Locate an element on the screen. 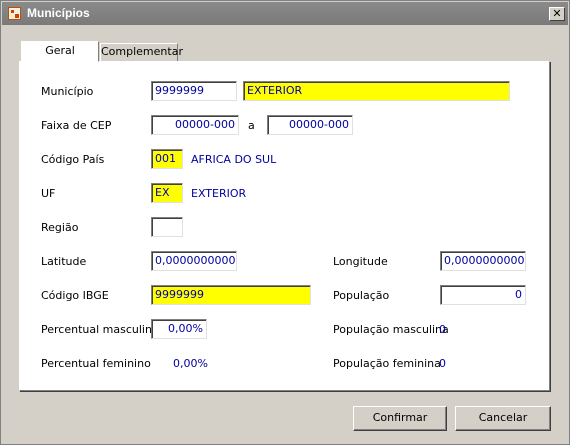 This screenshot has width=570, height=445. confirm-button: Confirmar is located at coordinates (400, 418).